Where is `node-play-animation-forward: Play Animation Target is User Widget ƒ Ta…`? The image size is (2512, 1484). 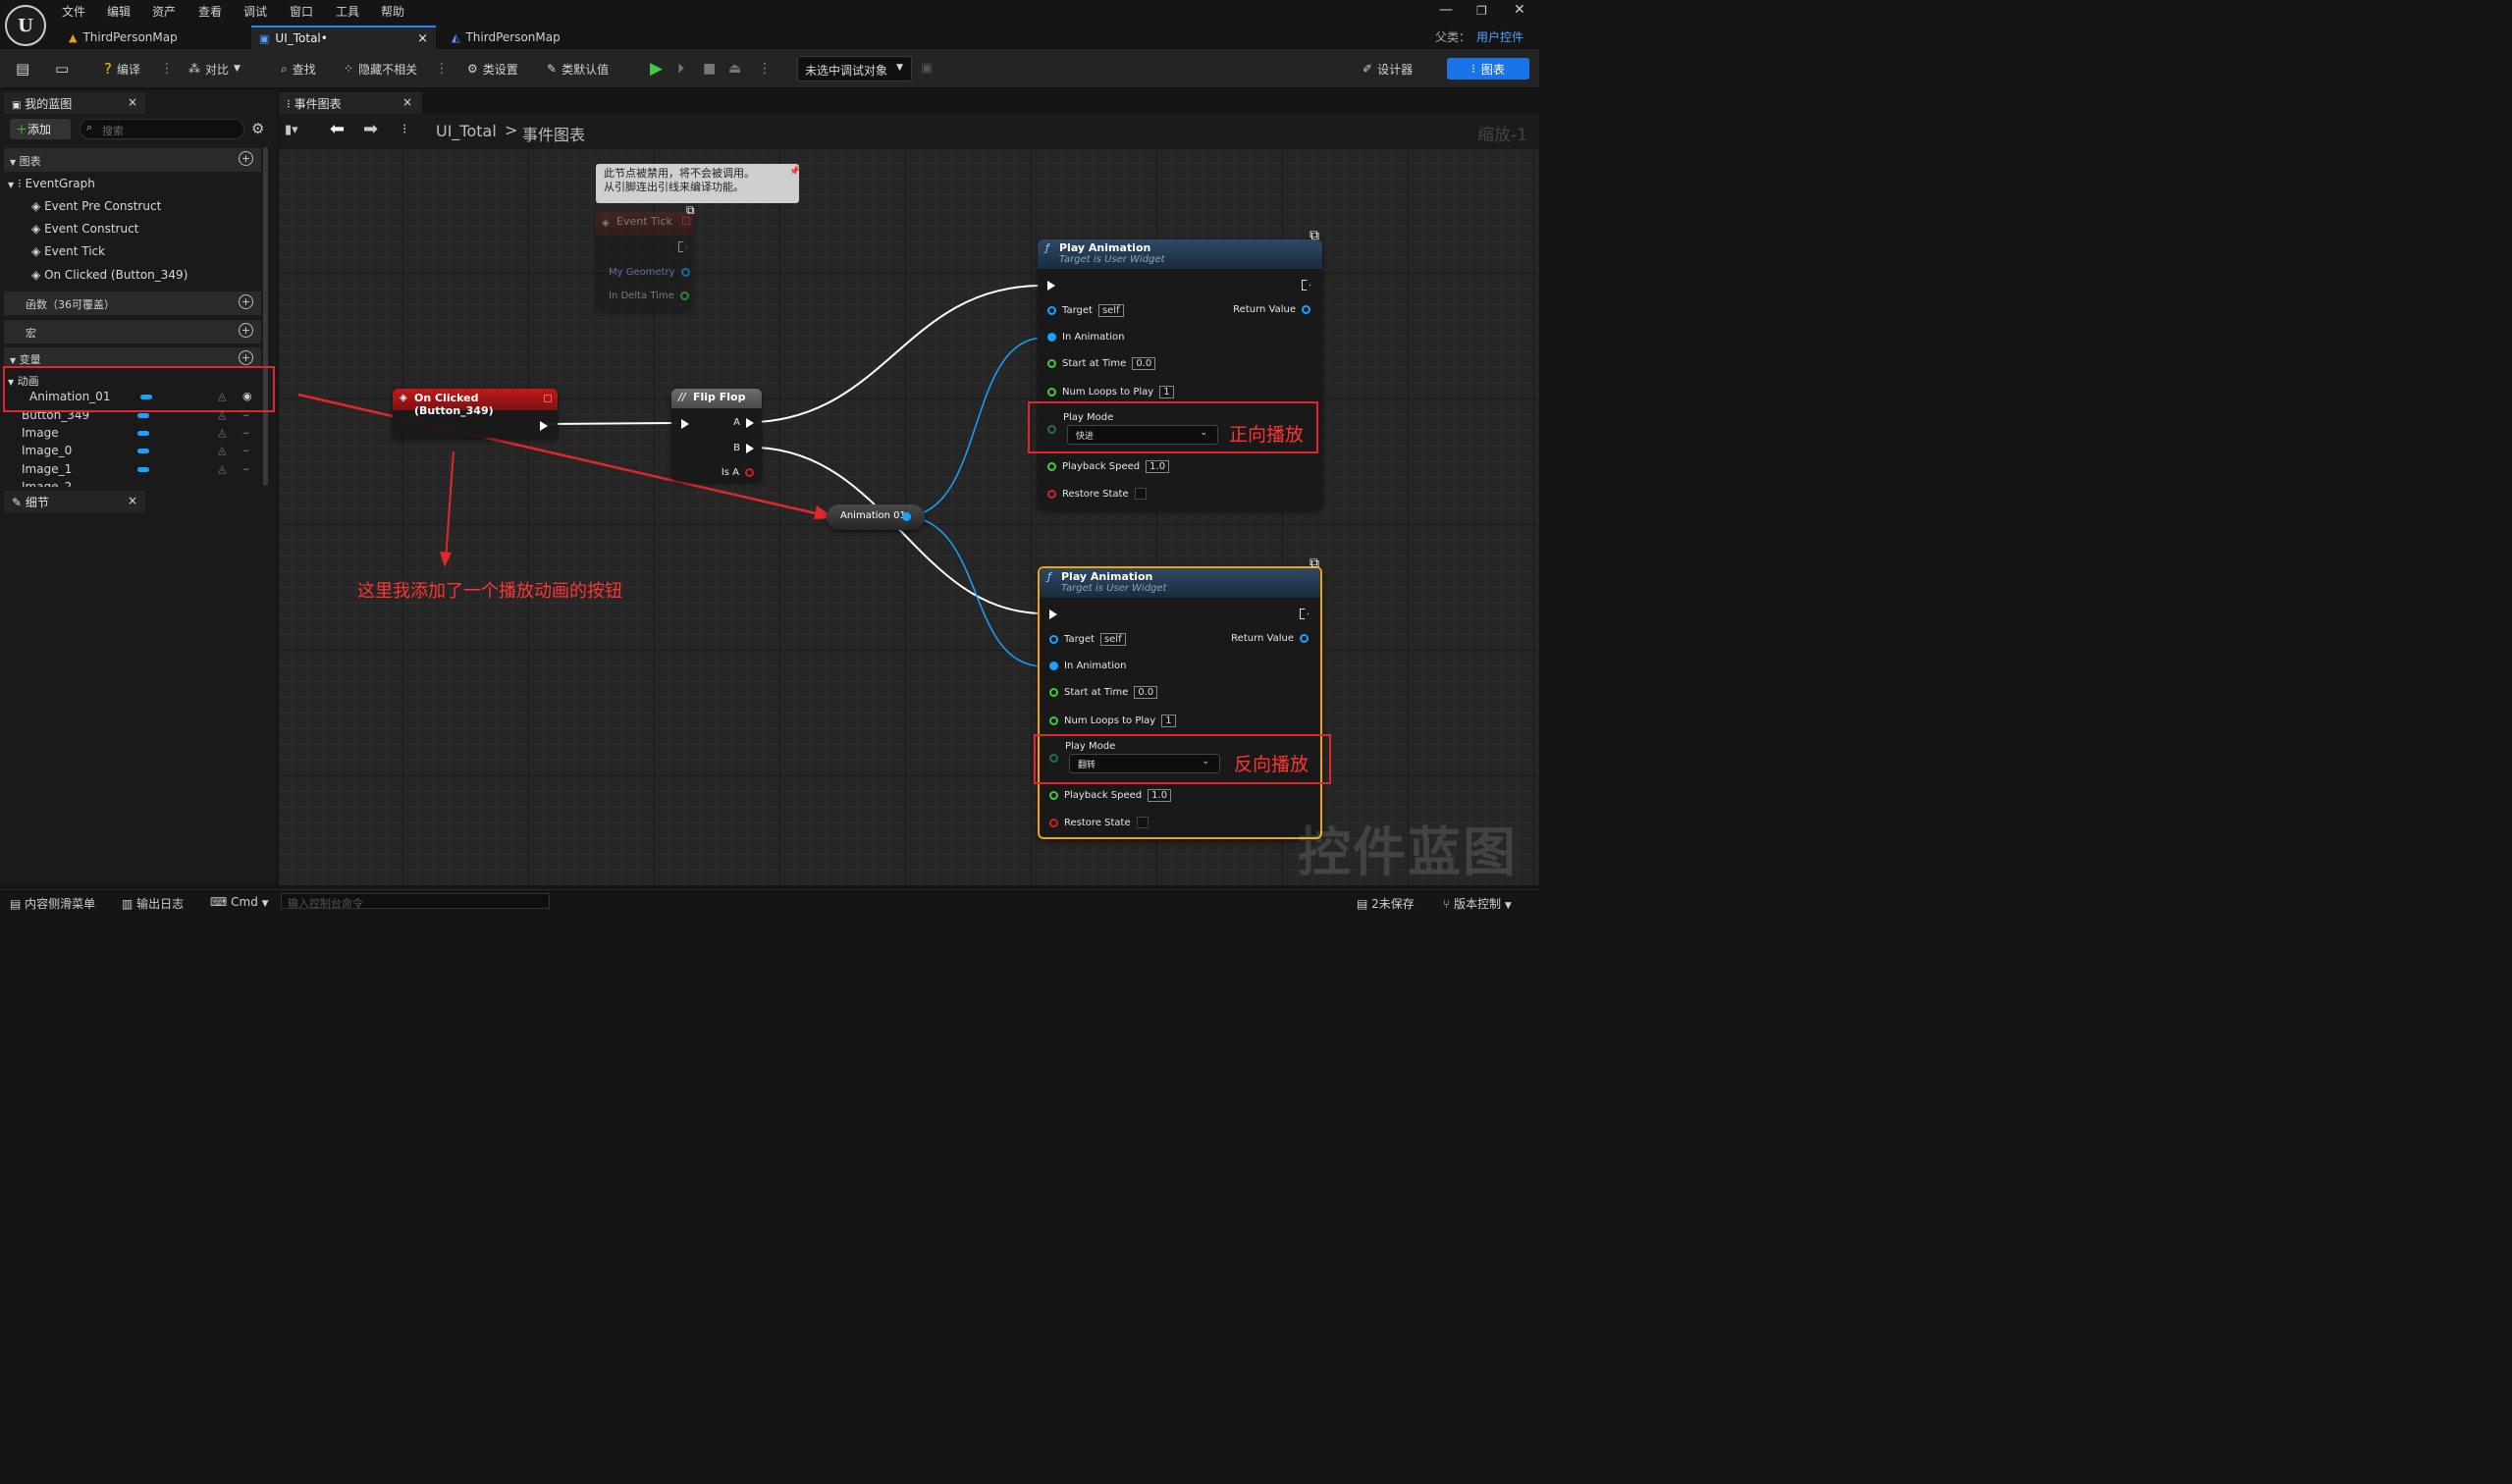 node-play-animation-forward: Play Animation Target is User Widget ƒ Ta… is located at coordinates (1180, 374).